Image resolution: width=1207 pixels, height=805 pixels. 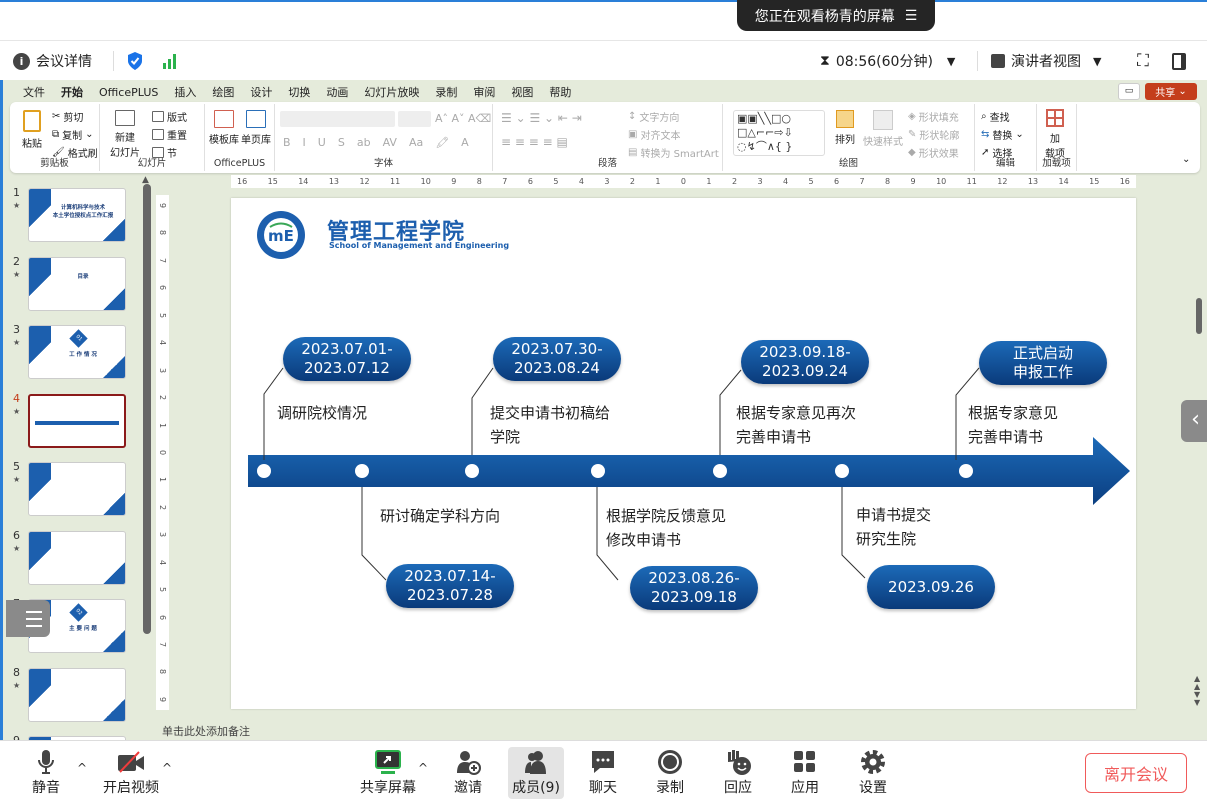 I want to click on react-button: 回应, so click(x=738, y=773).